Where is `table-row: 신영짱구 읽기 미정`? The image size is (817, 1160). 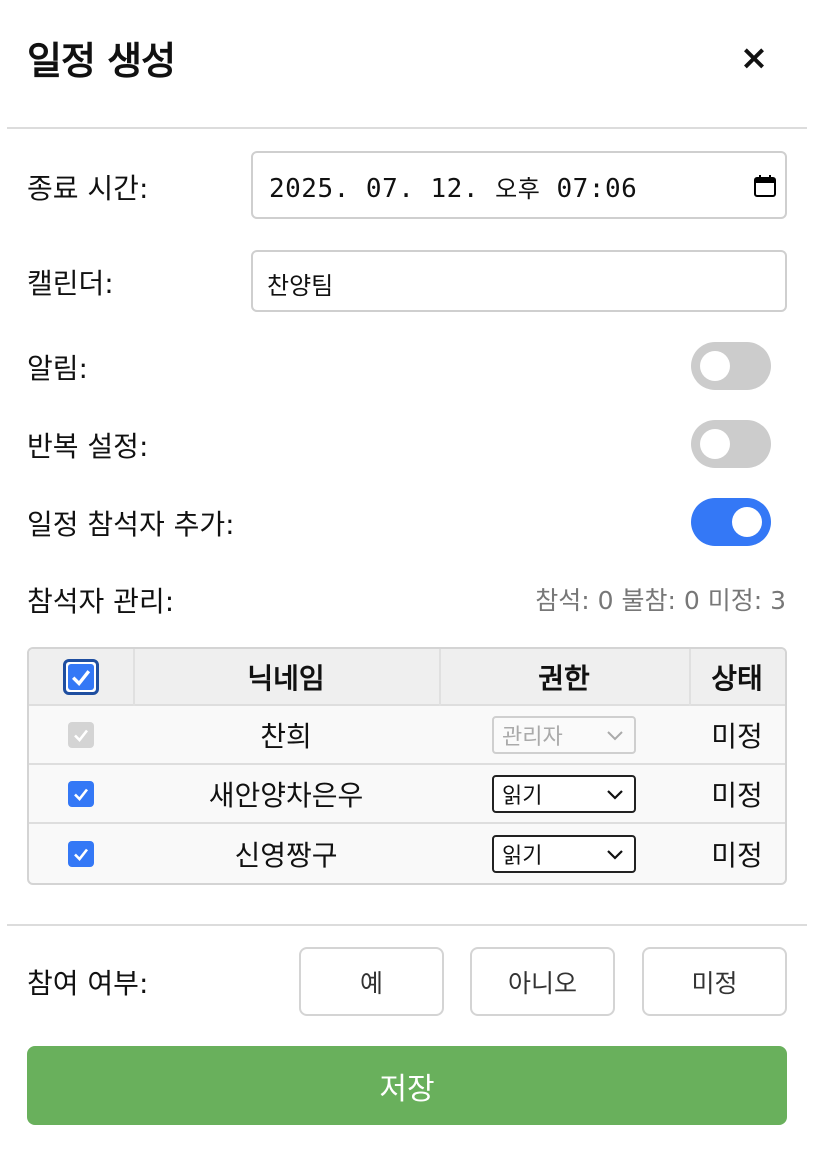 table-row: 신영짱구 읽기 미정 is located at coordinates (407, 853).